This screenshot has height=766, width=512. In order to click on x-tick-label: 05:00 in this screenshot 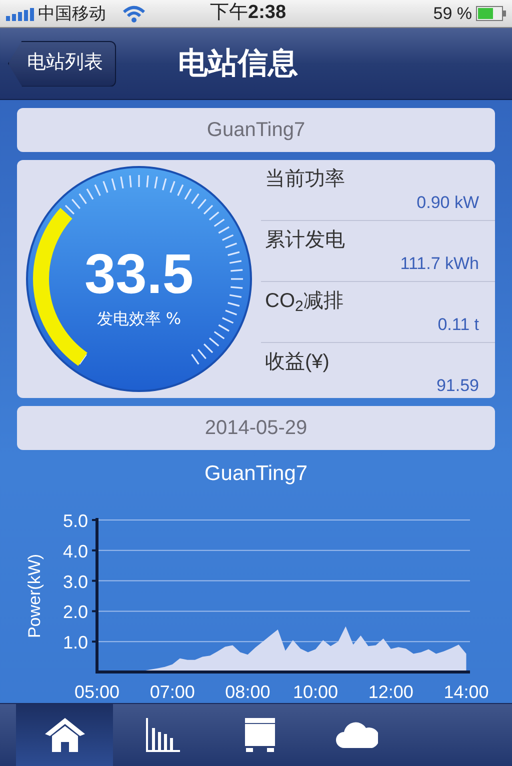, I will do `click(97, 692)`.